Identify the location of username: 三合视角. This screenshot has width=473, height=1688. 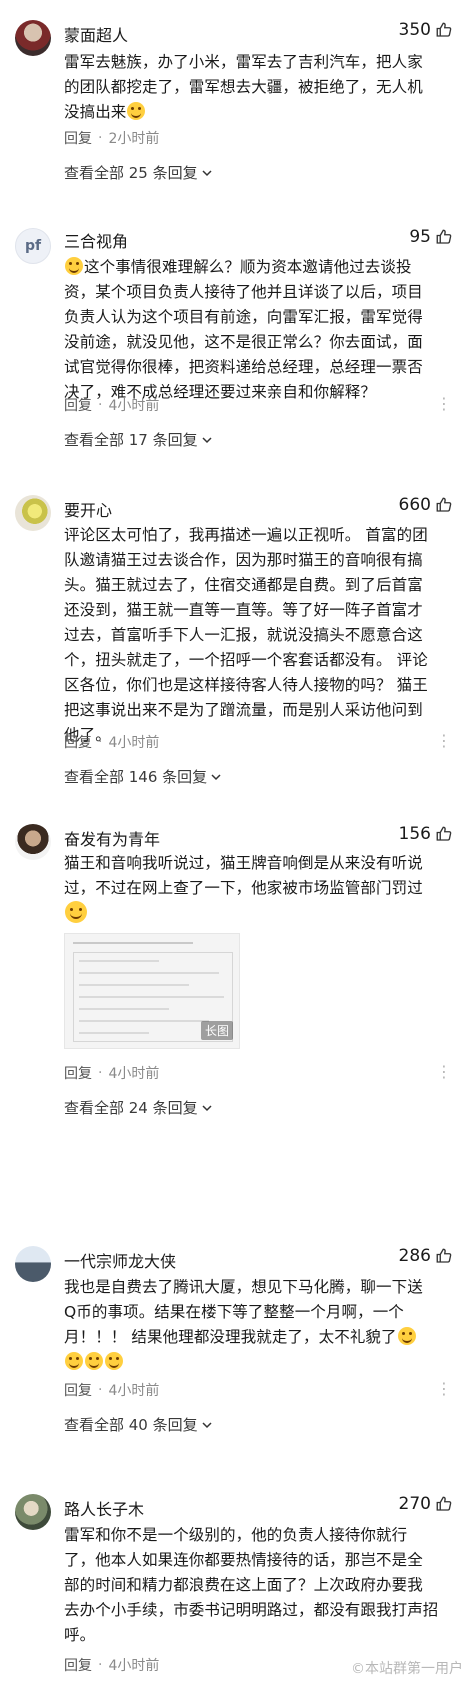
(96, 240).